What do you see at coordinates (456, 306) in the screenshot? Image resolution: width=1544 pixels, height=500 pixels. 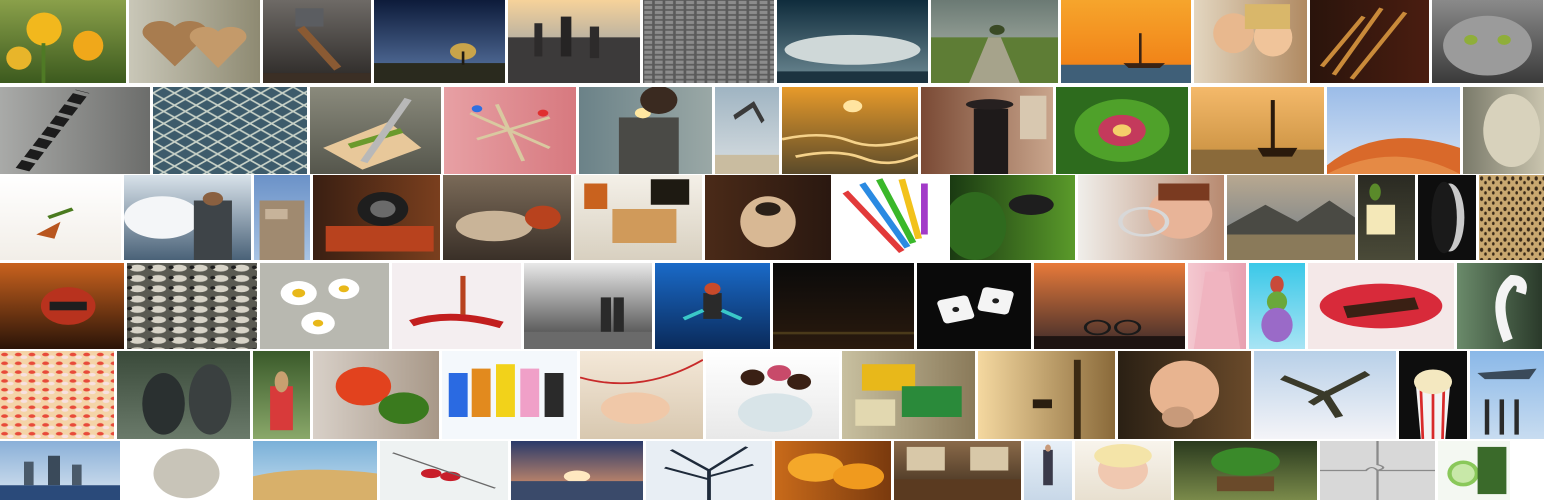 I see `photo-red-chili-peppers` at bounding box center [456, 306].